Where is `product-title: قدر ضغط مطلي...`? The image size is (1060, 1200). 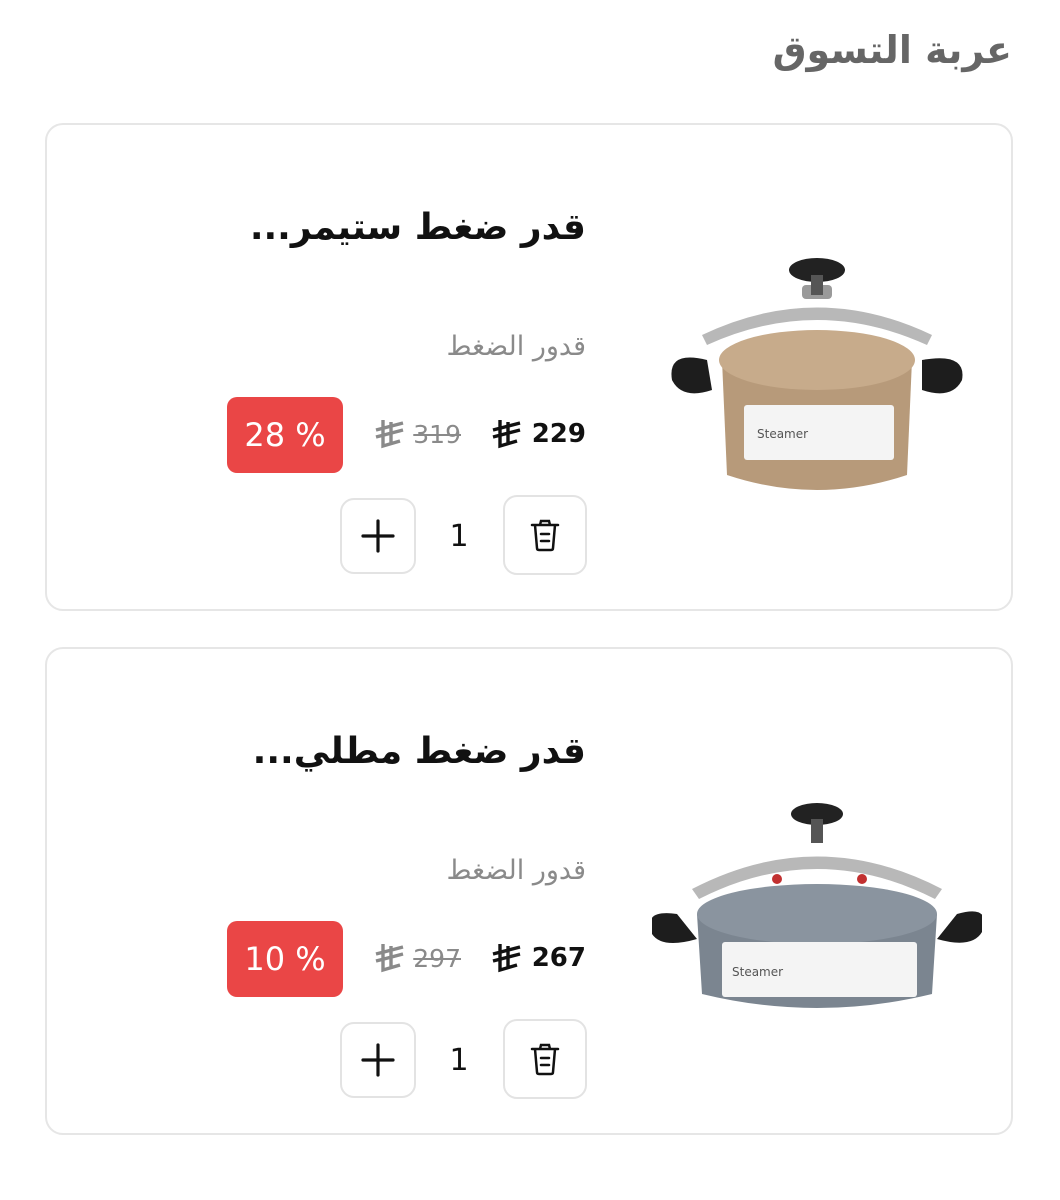
product-title: قدر ضغط مطلي... is located at coordinates (419, 751).